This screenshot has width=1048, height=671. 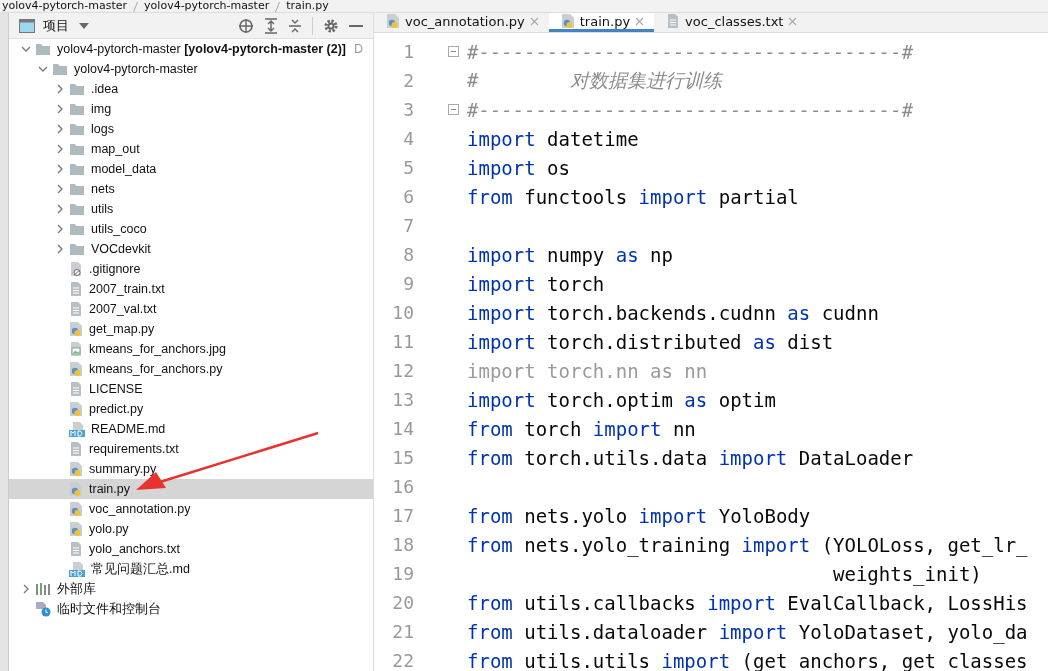 I want to click on tree-item: 临时文件和控制台, so click(x=191, y=609).